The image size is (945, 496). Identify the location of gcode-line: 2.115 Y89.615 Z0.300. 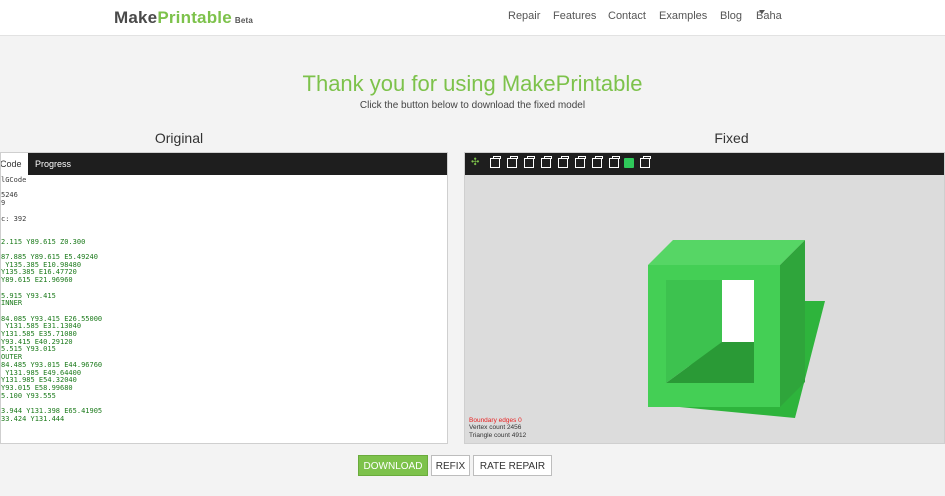
(43, 241).